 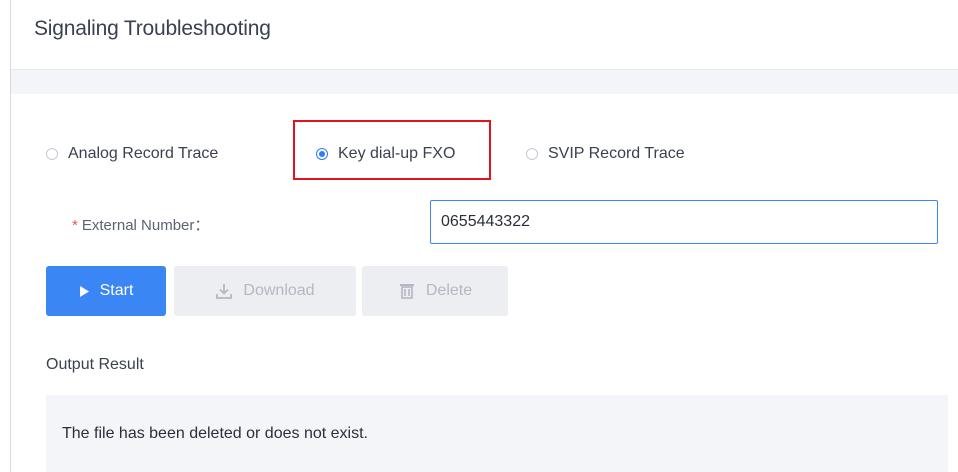 What do you see at coordinates (397, 153) in the screenshot?
I see `radio-label: Key dial-up FXO` at bounding box center [397, 153].